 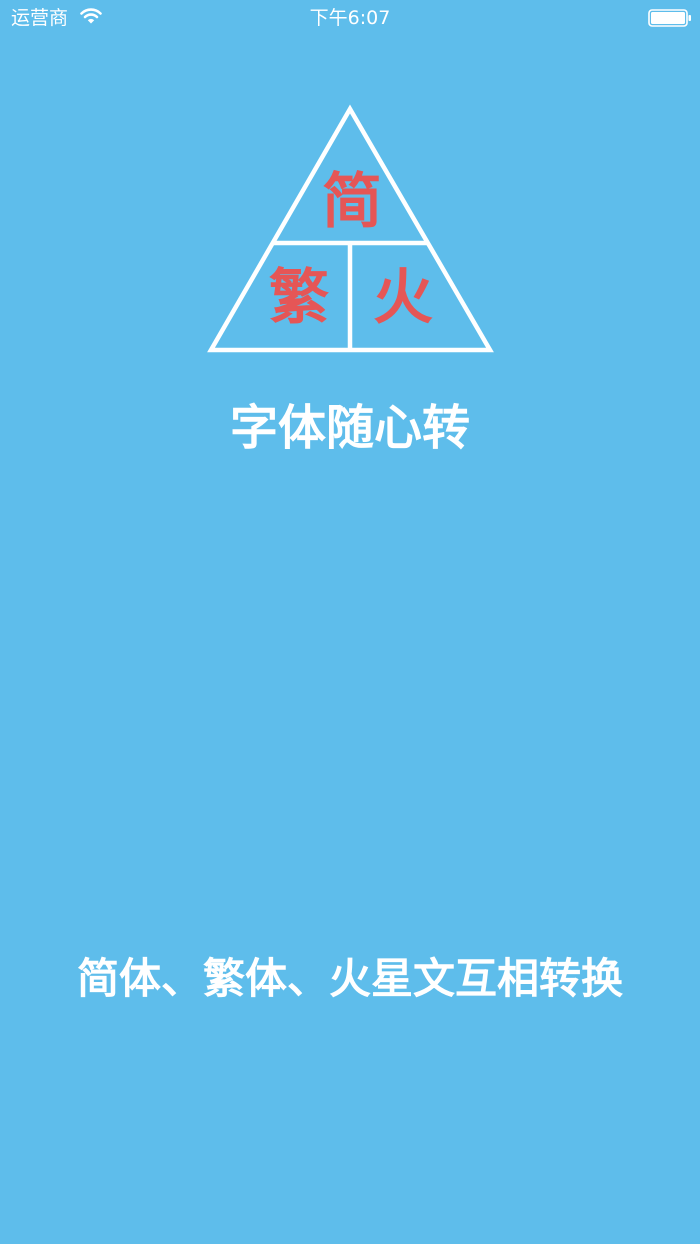 What do you see at coordinates (299, 298) in the screenshot?
I see `logo-char-traditional: 繁` at bounding box center [299, 298].